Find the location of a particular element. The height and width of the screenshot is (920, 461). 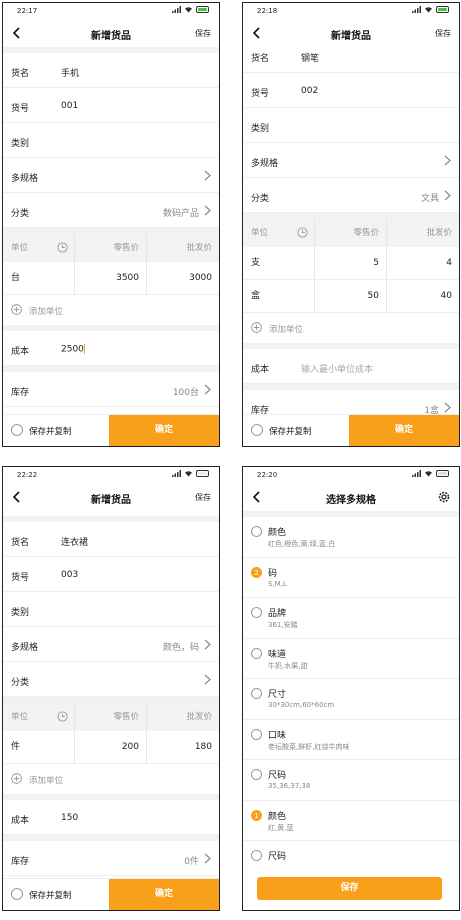

radio-icon: 1 is located at coordinates (256, 815).